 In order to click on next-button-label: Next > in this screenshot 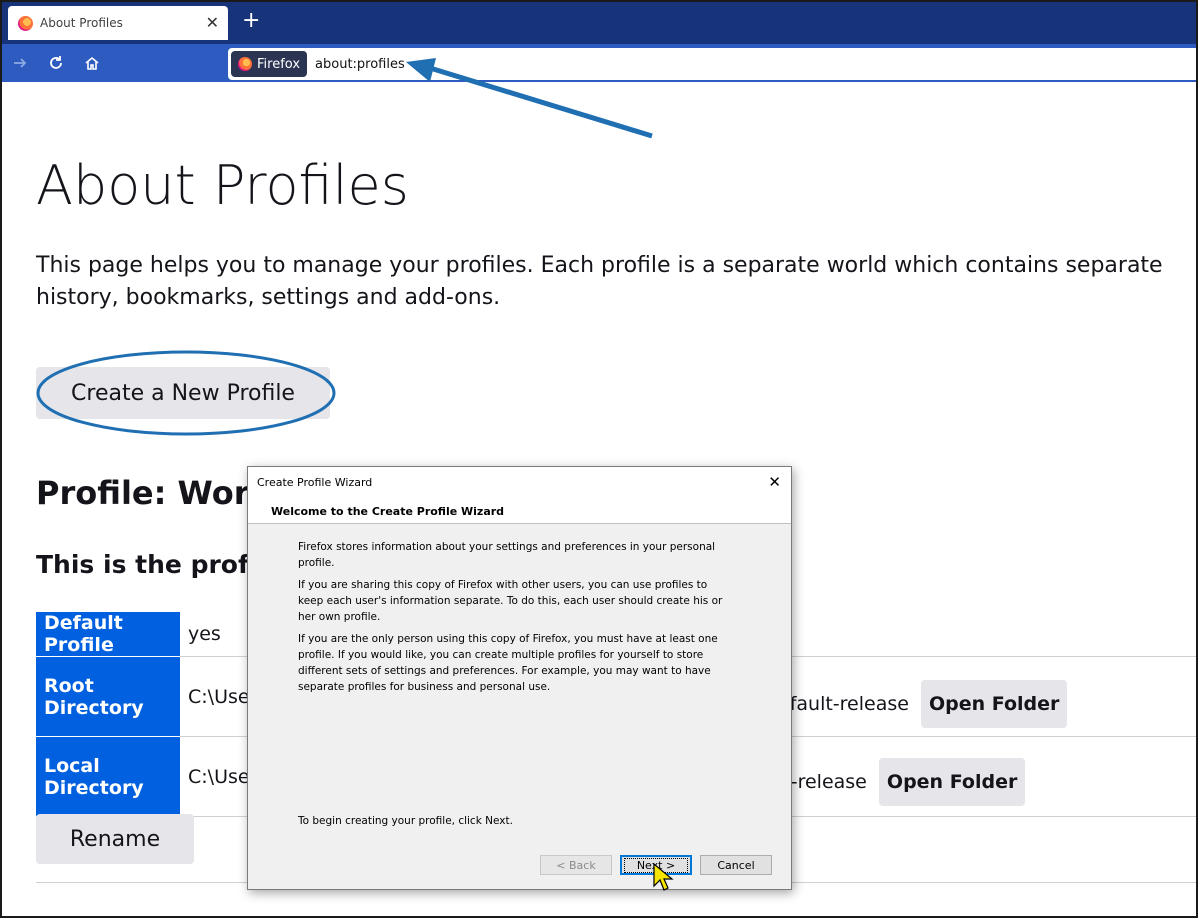, I will do `click(656, 865)`.